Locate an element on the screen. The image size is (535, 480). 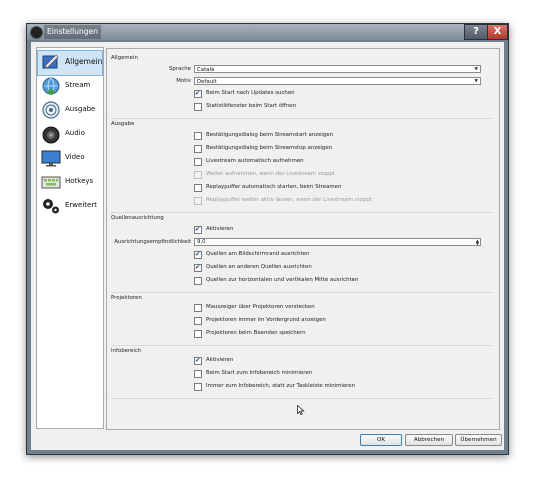
checkbox-label: Beim Start zum Infobereich minimieren is located at coordinates (259, 373).